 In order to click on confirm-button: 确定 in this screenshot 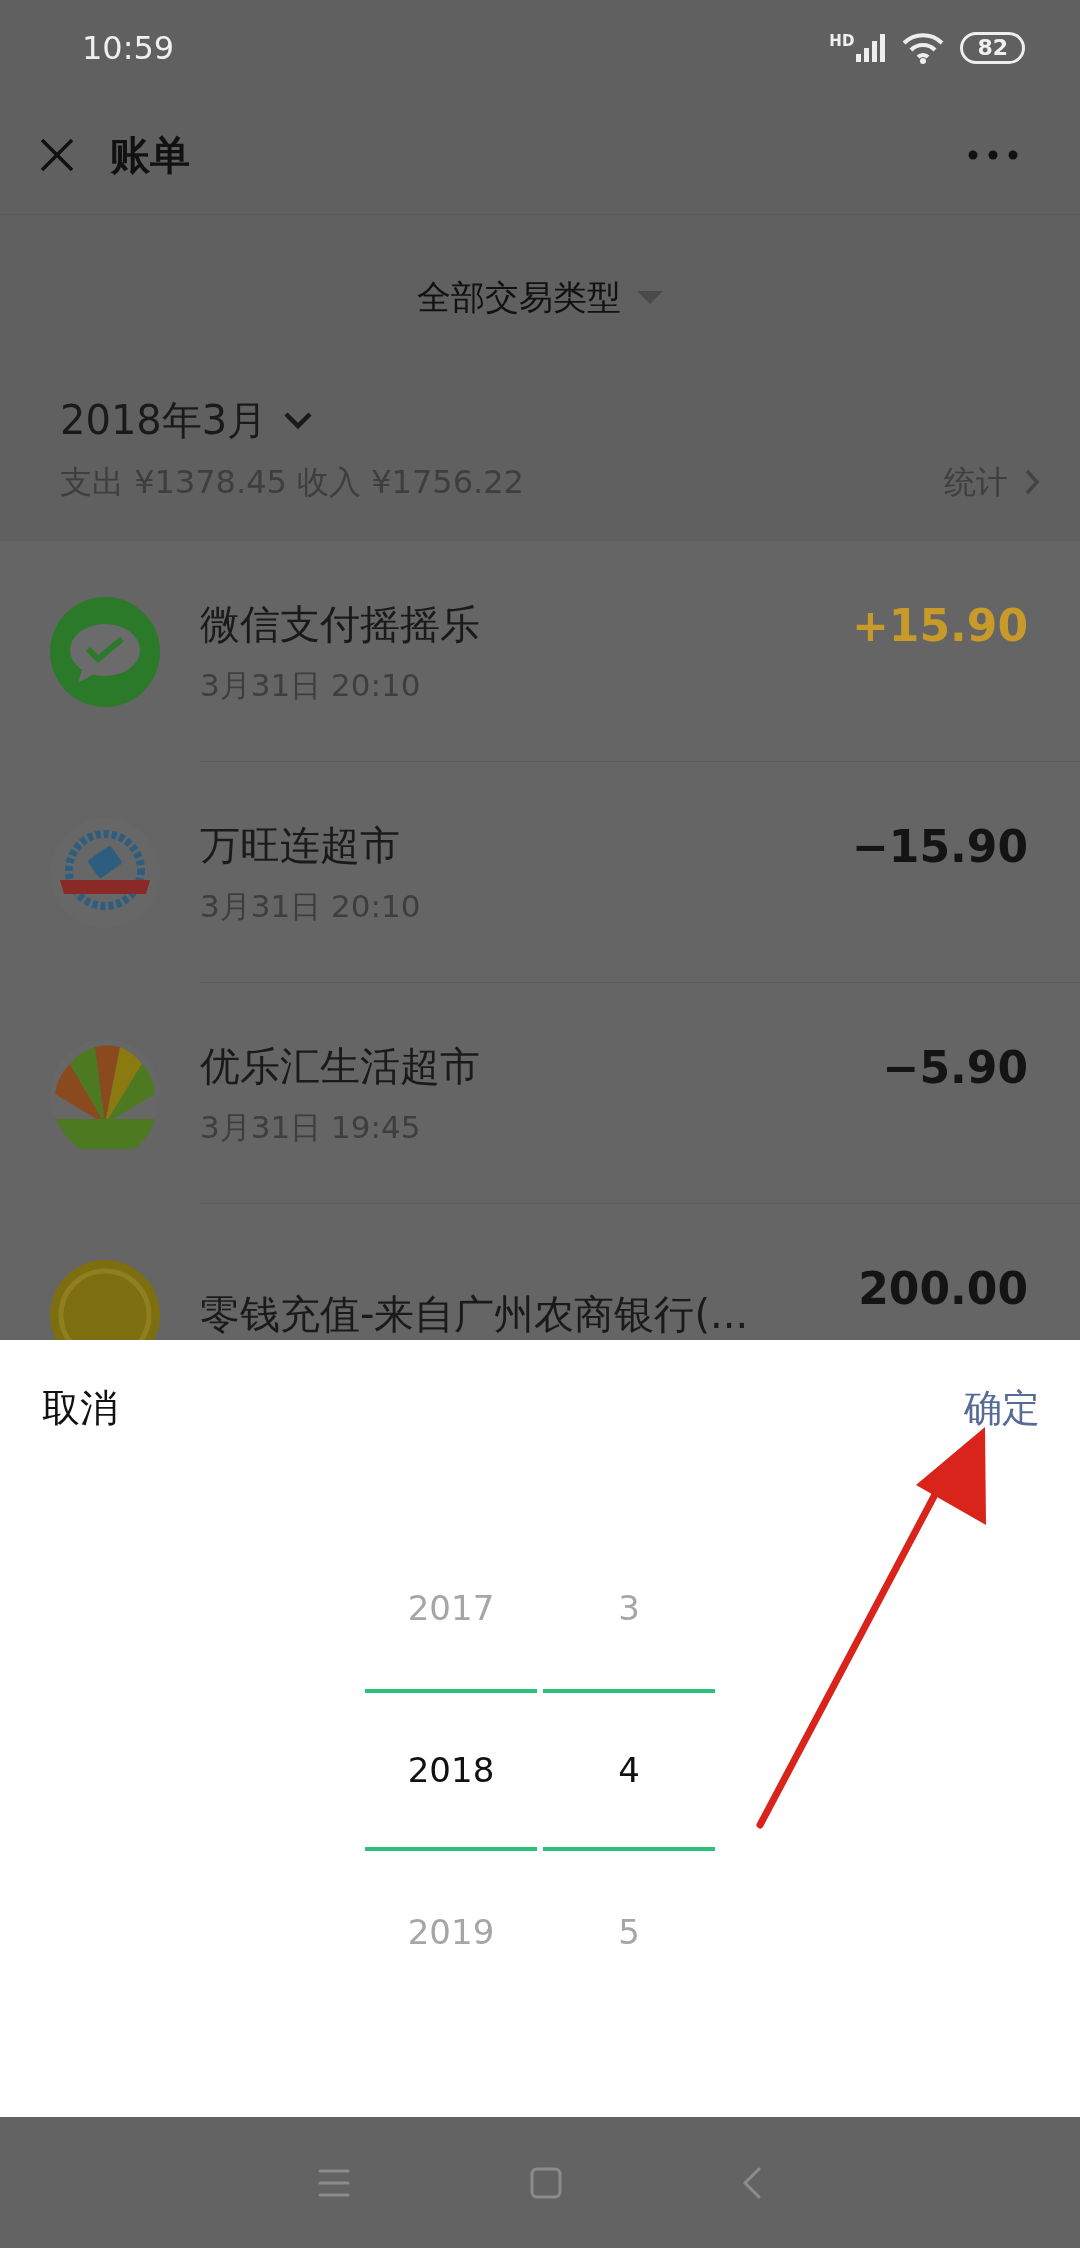, I will do `click(1002, 1408)`.